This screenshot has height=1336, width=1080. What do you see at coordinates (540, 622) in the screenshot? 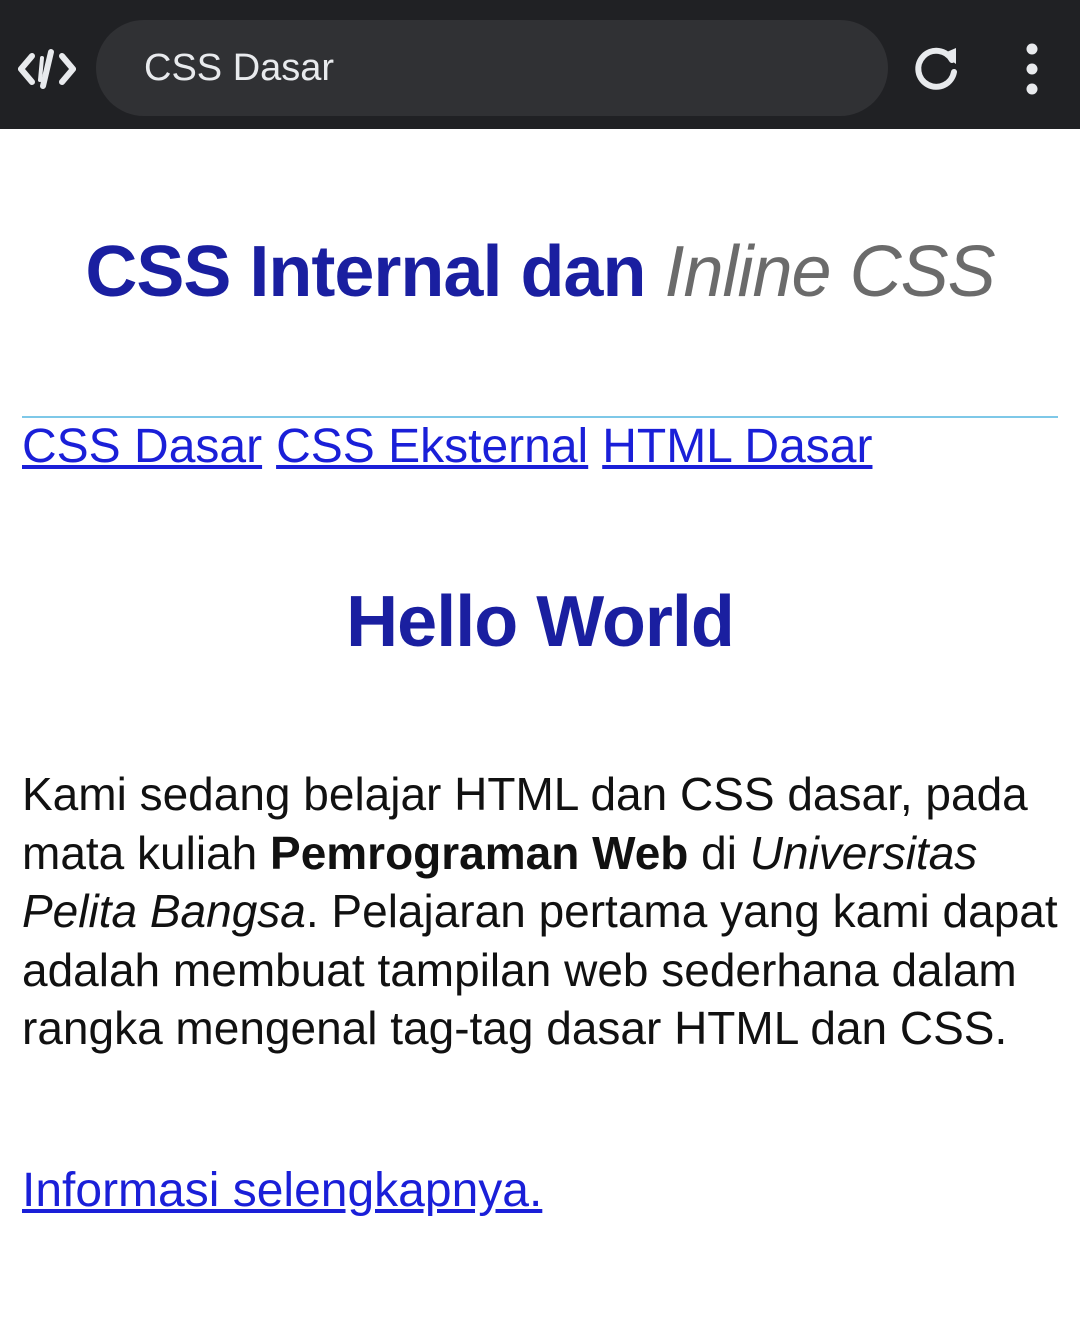
I see `hello-heading: Hello World` at bounding box center [540, 622].